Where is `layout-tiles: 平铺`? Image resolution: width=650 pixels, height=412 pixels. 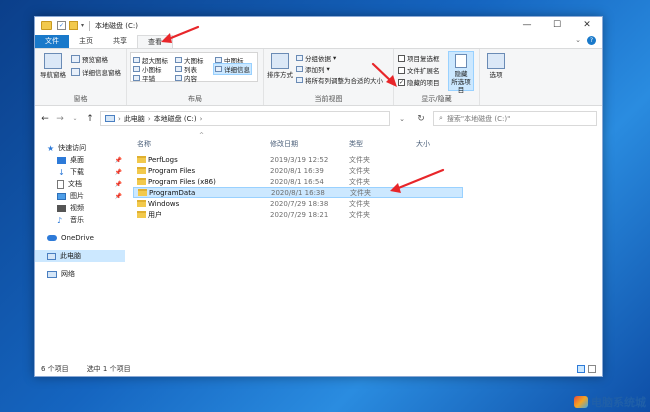 layout-tiles: 平铺 is located at coordinates (144, 78).